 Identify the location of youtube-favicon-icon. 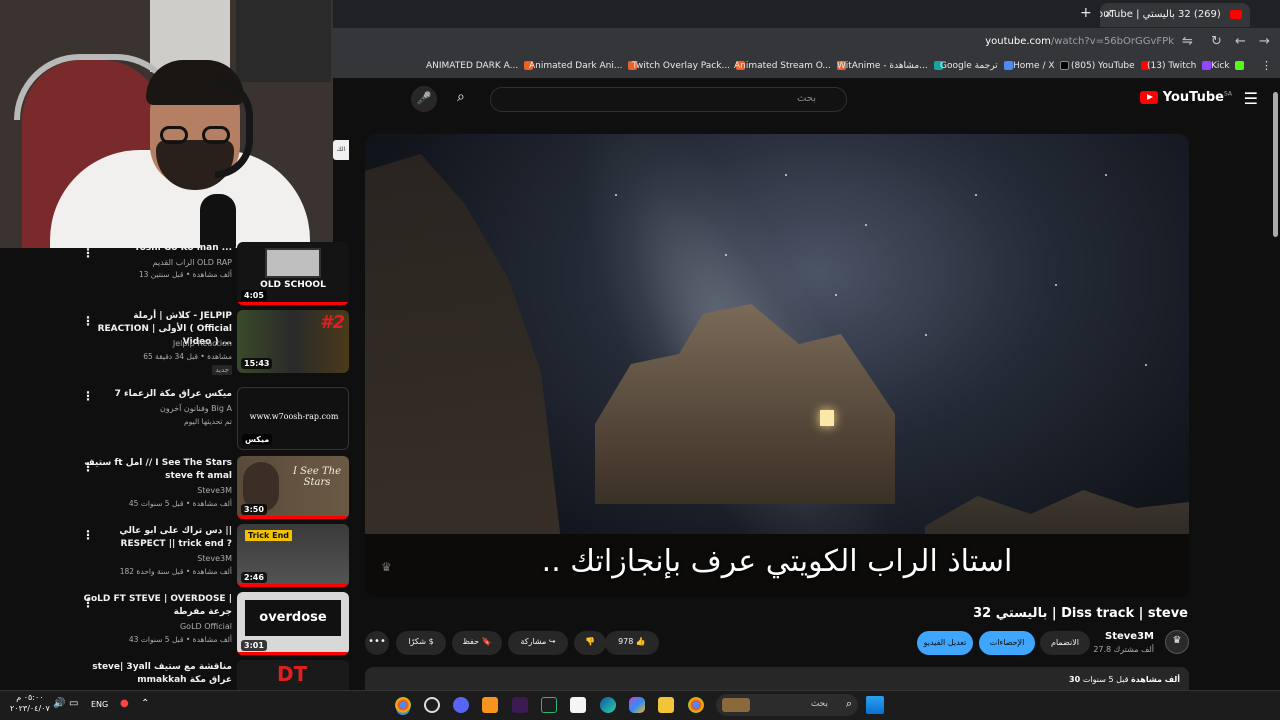
(1236, 14).